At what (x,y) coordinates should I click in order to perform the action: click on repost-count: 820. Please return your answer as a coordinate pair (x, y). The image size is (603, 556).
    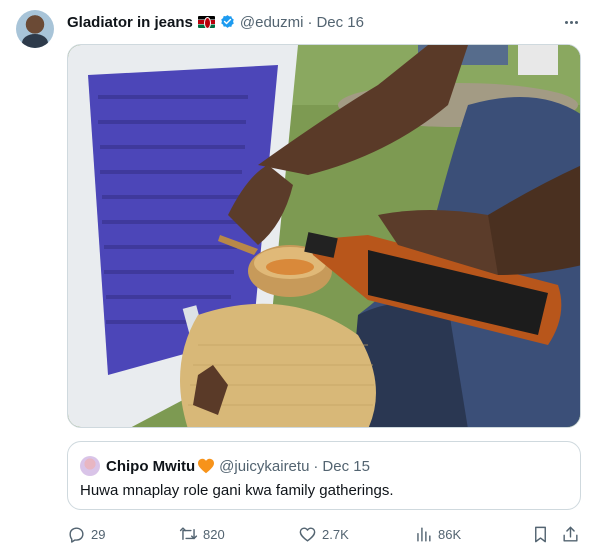
    Looking at the image, I should click on (214, 534).